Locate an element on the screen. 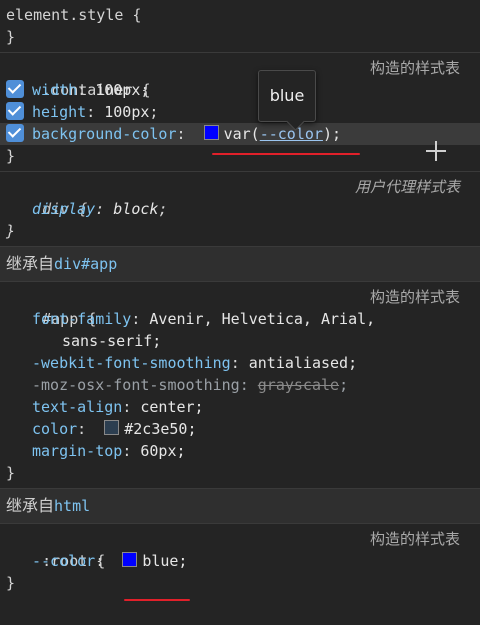 This screenshot has height=625, width=480. checkbox-height is located at coordinates (15, 111).